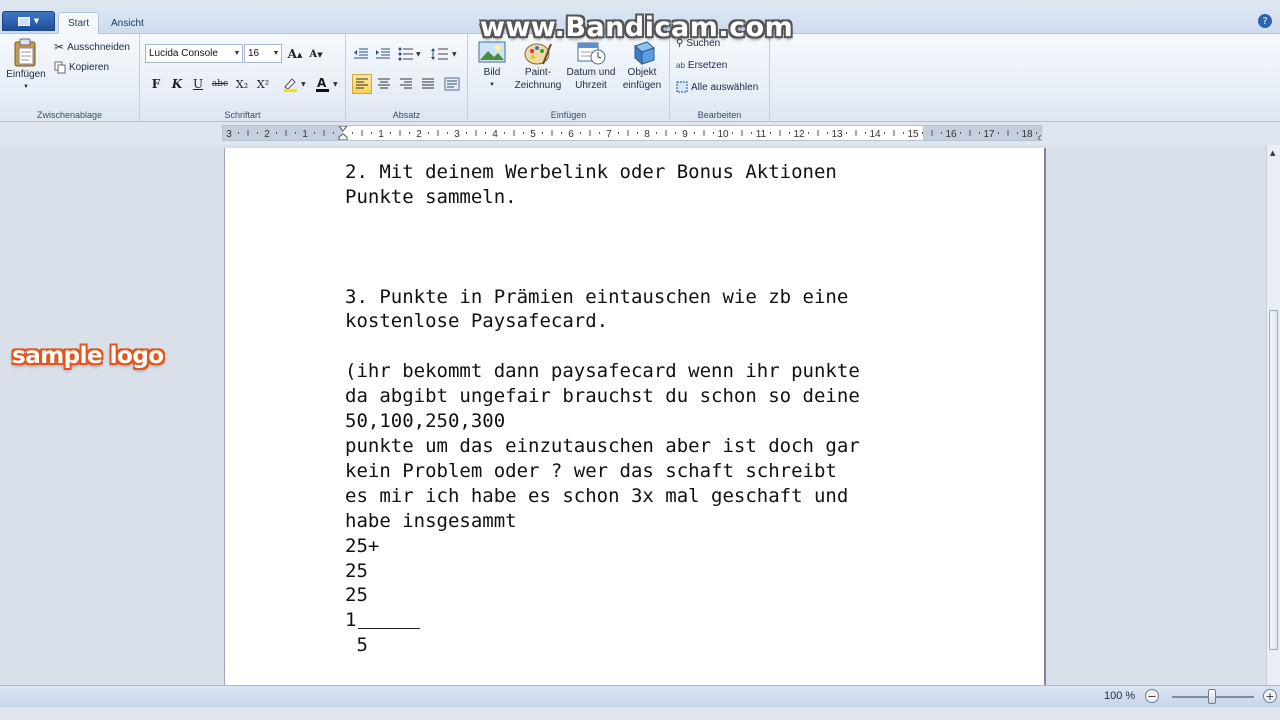 The image size is (1280, 720). I want to click on superscript-button: X², so click(263, 84).